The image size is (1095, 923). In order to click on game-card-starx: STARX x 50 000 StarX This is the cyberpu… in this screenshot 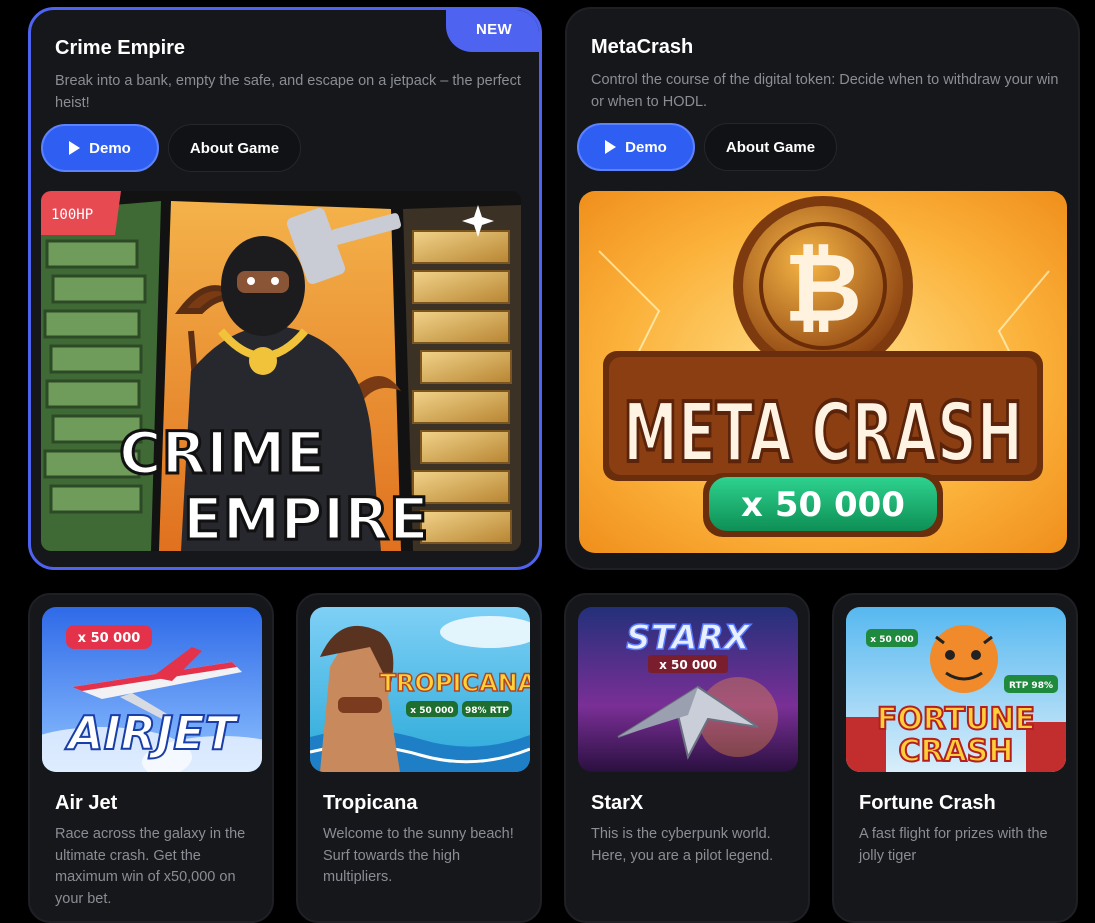, I will do `click(687, 758)`.